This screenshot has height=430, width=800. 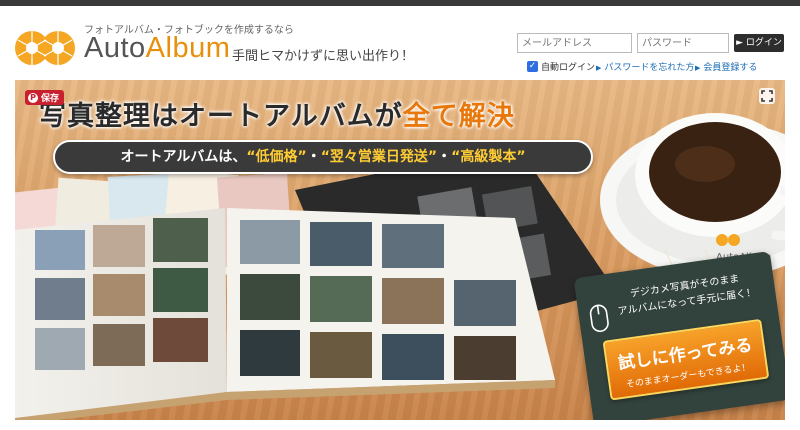 What do you see at coordinates (50, 99) in the screenshot?
I see `save-label: 保存` at bounding box center [50, 99].